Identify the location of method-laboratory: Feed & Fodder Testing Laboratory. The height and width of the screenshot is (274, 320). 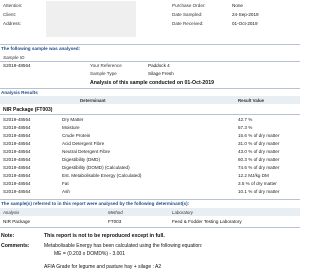
(207, 221).